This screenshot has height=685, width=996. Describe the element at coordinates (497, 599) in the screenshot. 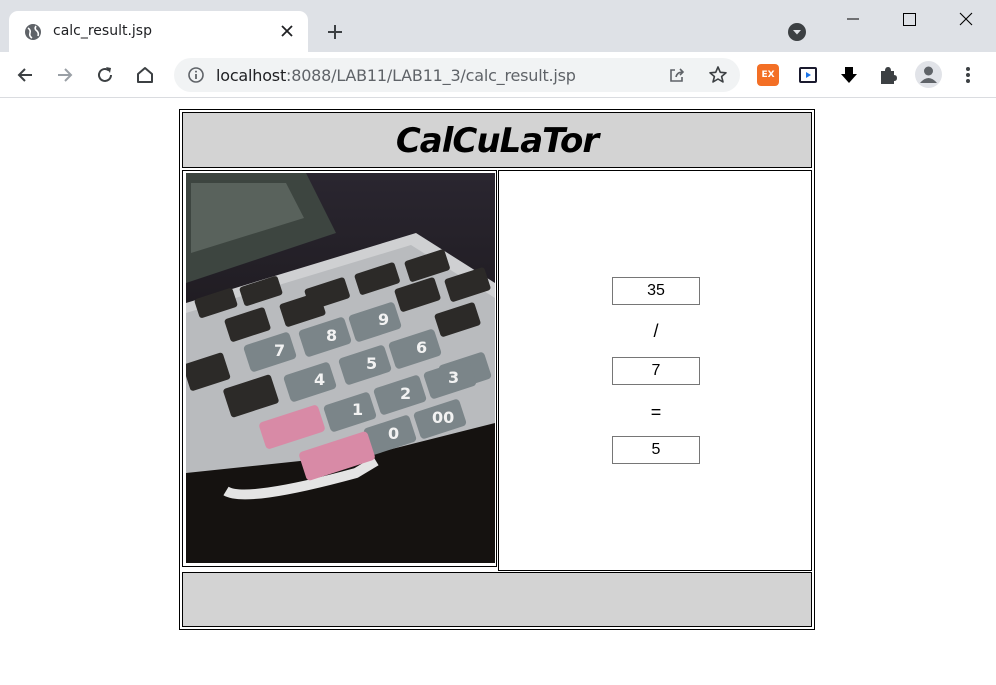

I see `footer-cell` at that location.